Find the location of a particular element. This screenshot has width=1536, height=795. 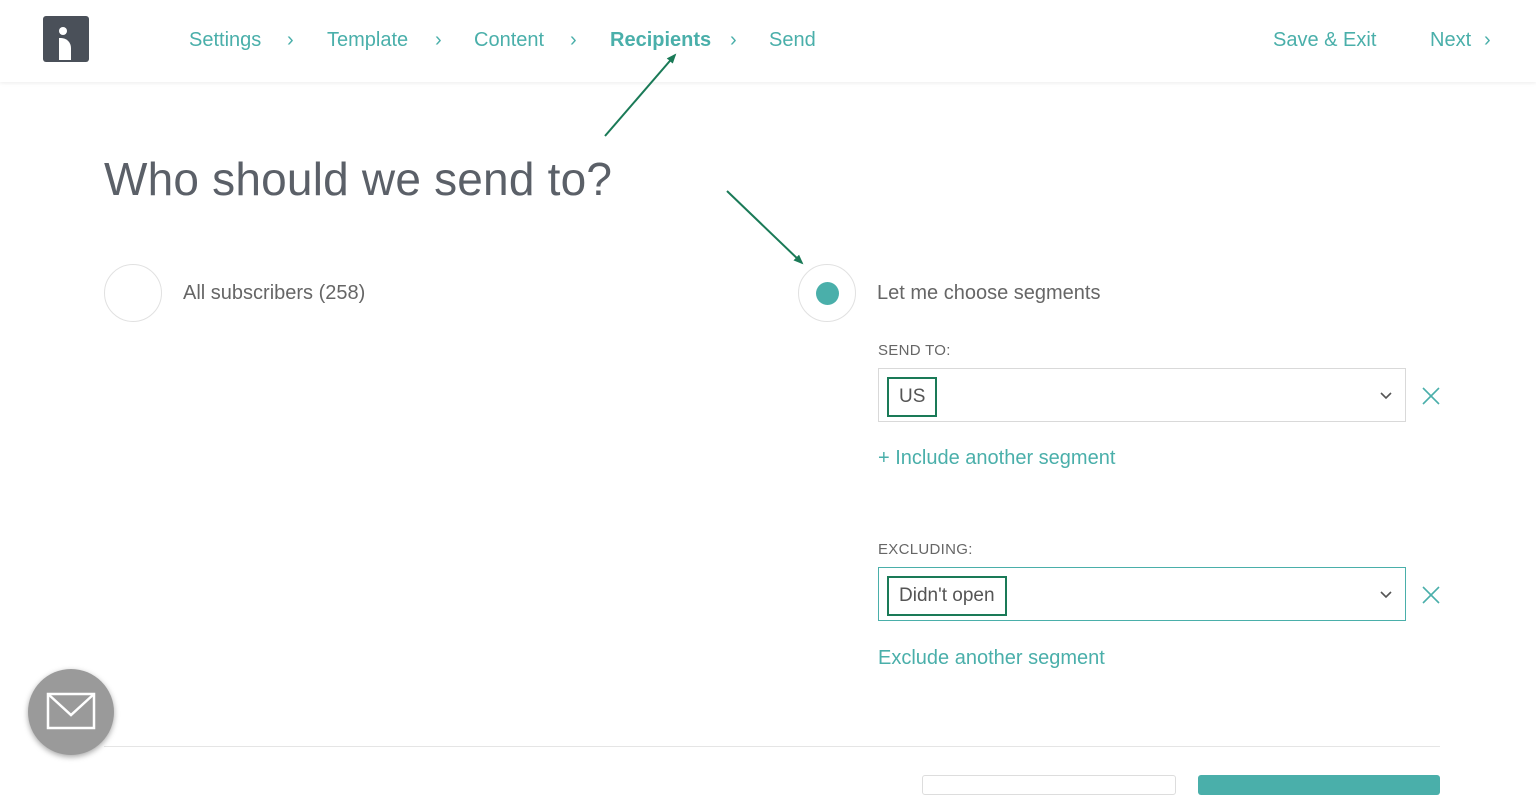

radio-all-subscribers is located at coordinates (133, 293).